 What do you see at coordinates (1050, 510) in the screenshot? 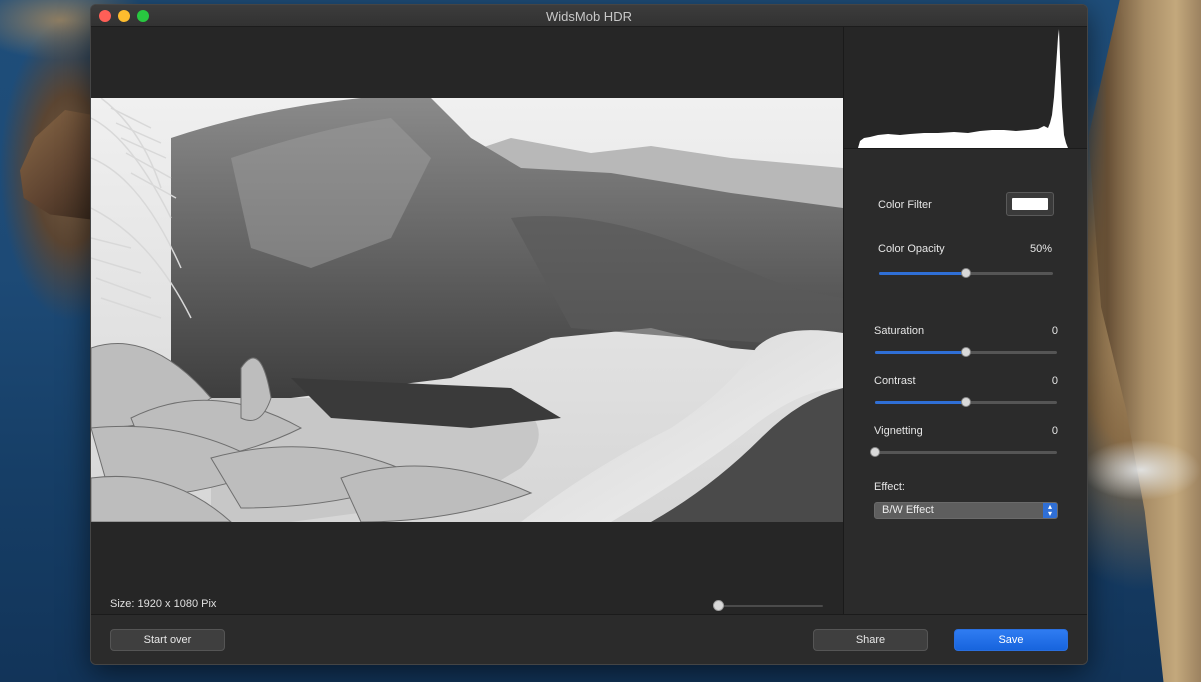
I see `chevron-up-down-icon: ▴ ▾` at bounding box center [1050, 510].